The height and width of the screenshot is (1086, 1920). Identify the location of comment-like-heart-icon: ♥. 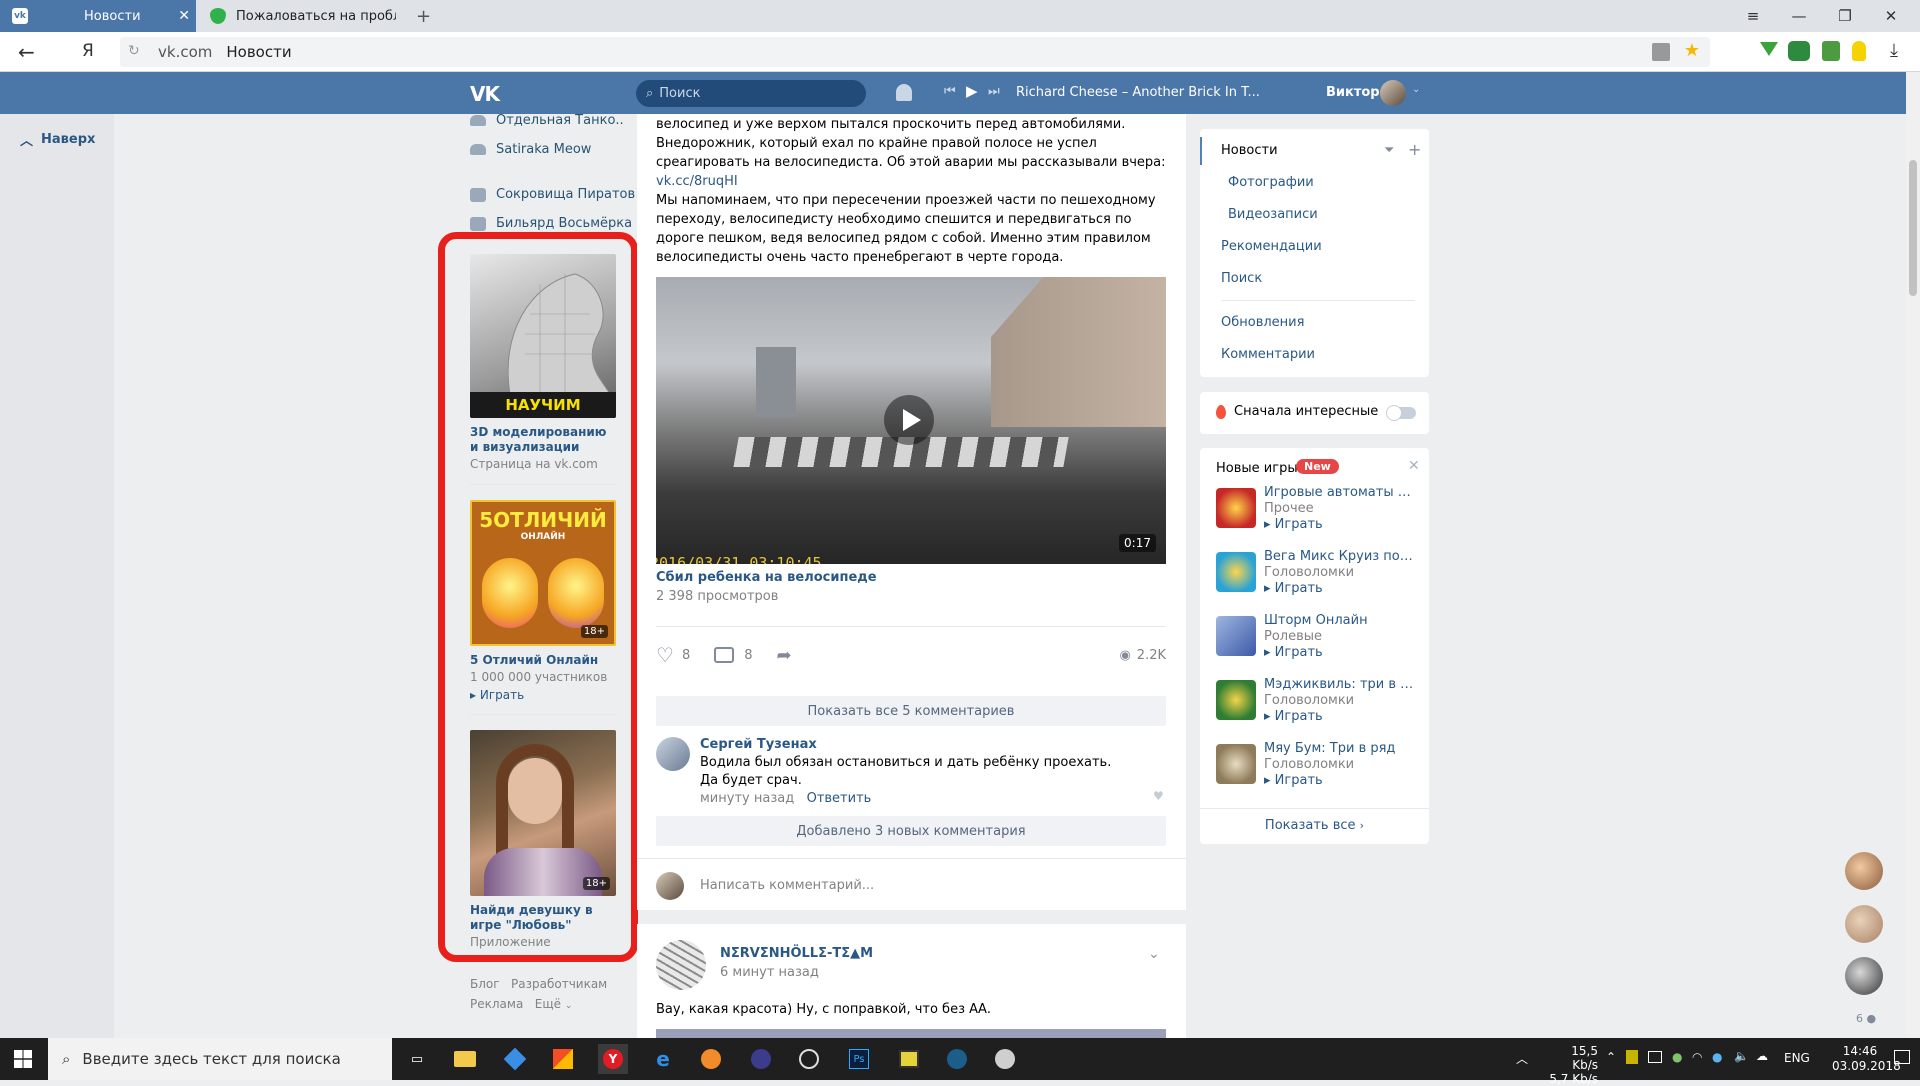
(1158, 796).